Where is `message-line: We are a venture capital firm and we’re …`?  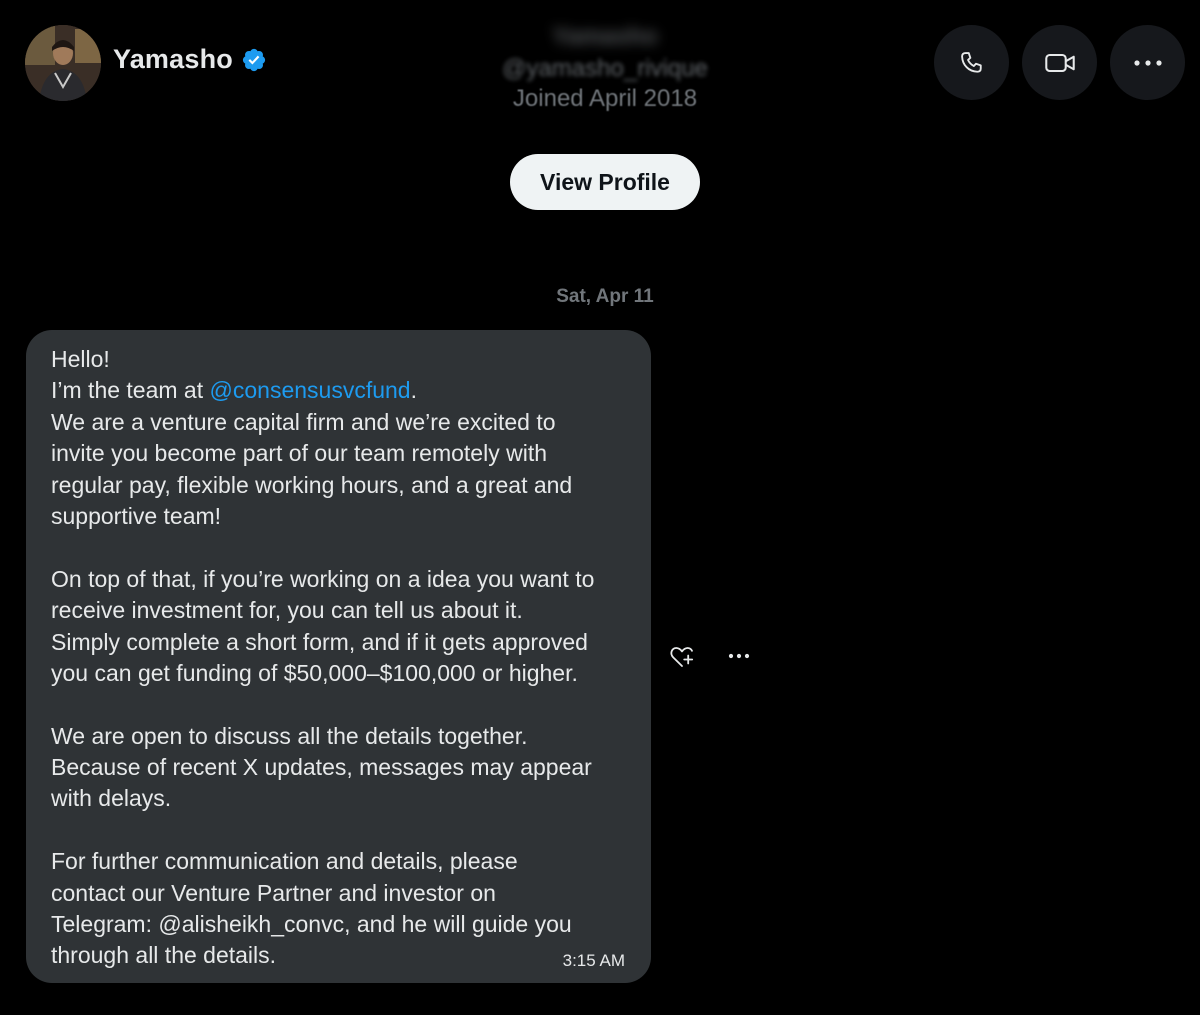 message-line: We are a venture capital firm and we’re … is located at coordinates (303, 421).